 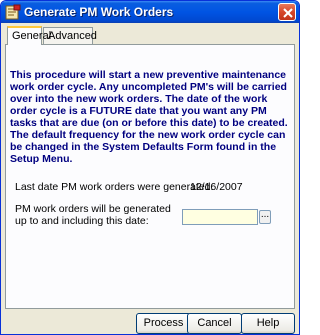 I want to click on close-icon, so click(x=288, y=13).